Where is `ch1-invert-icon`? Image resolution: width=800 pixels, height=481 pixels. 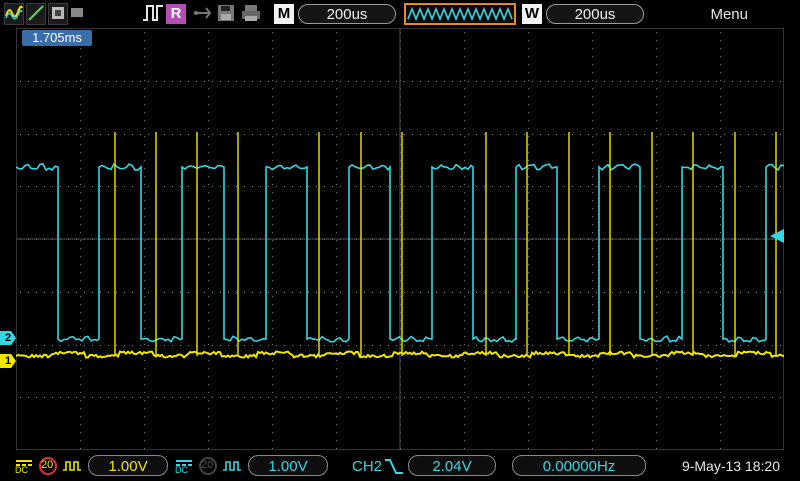
ch1-invert-icon is located at coordinates (72, 466).